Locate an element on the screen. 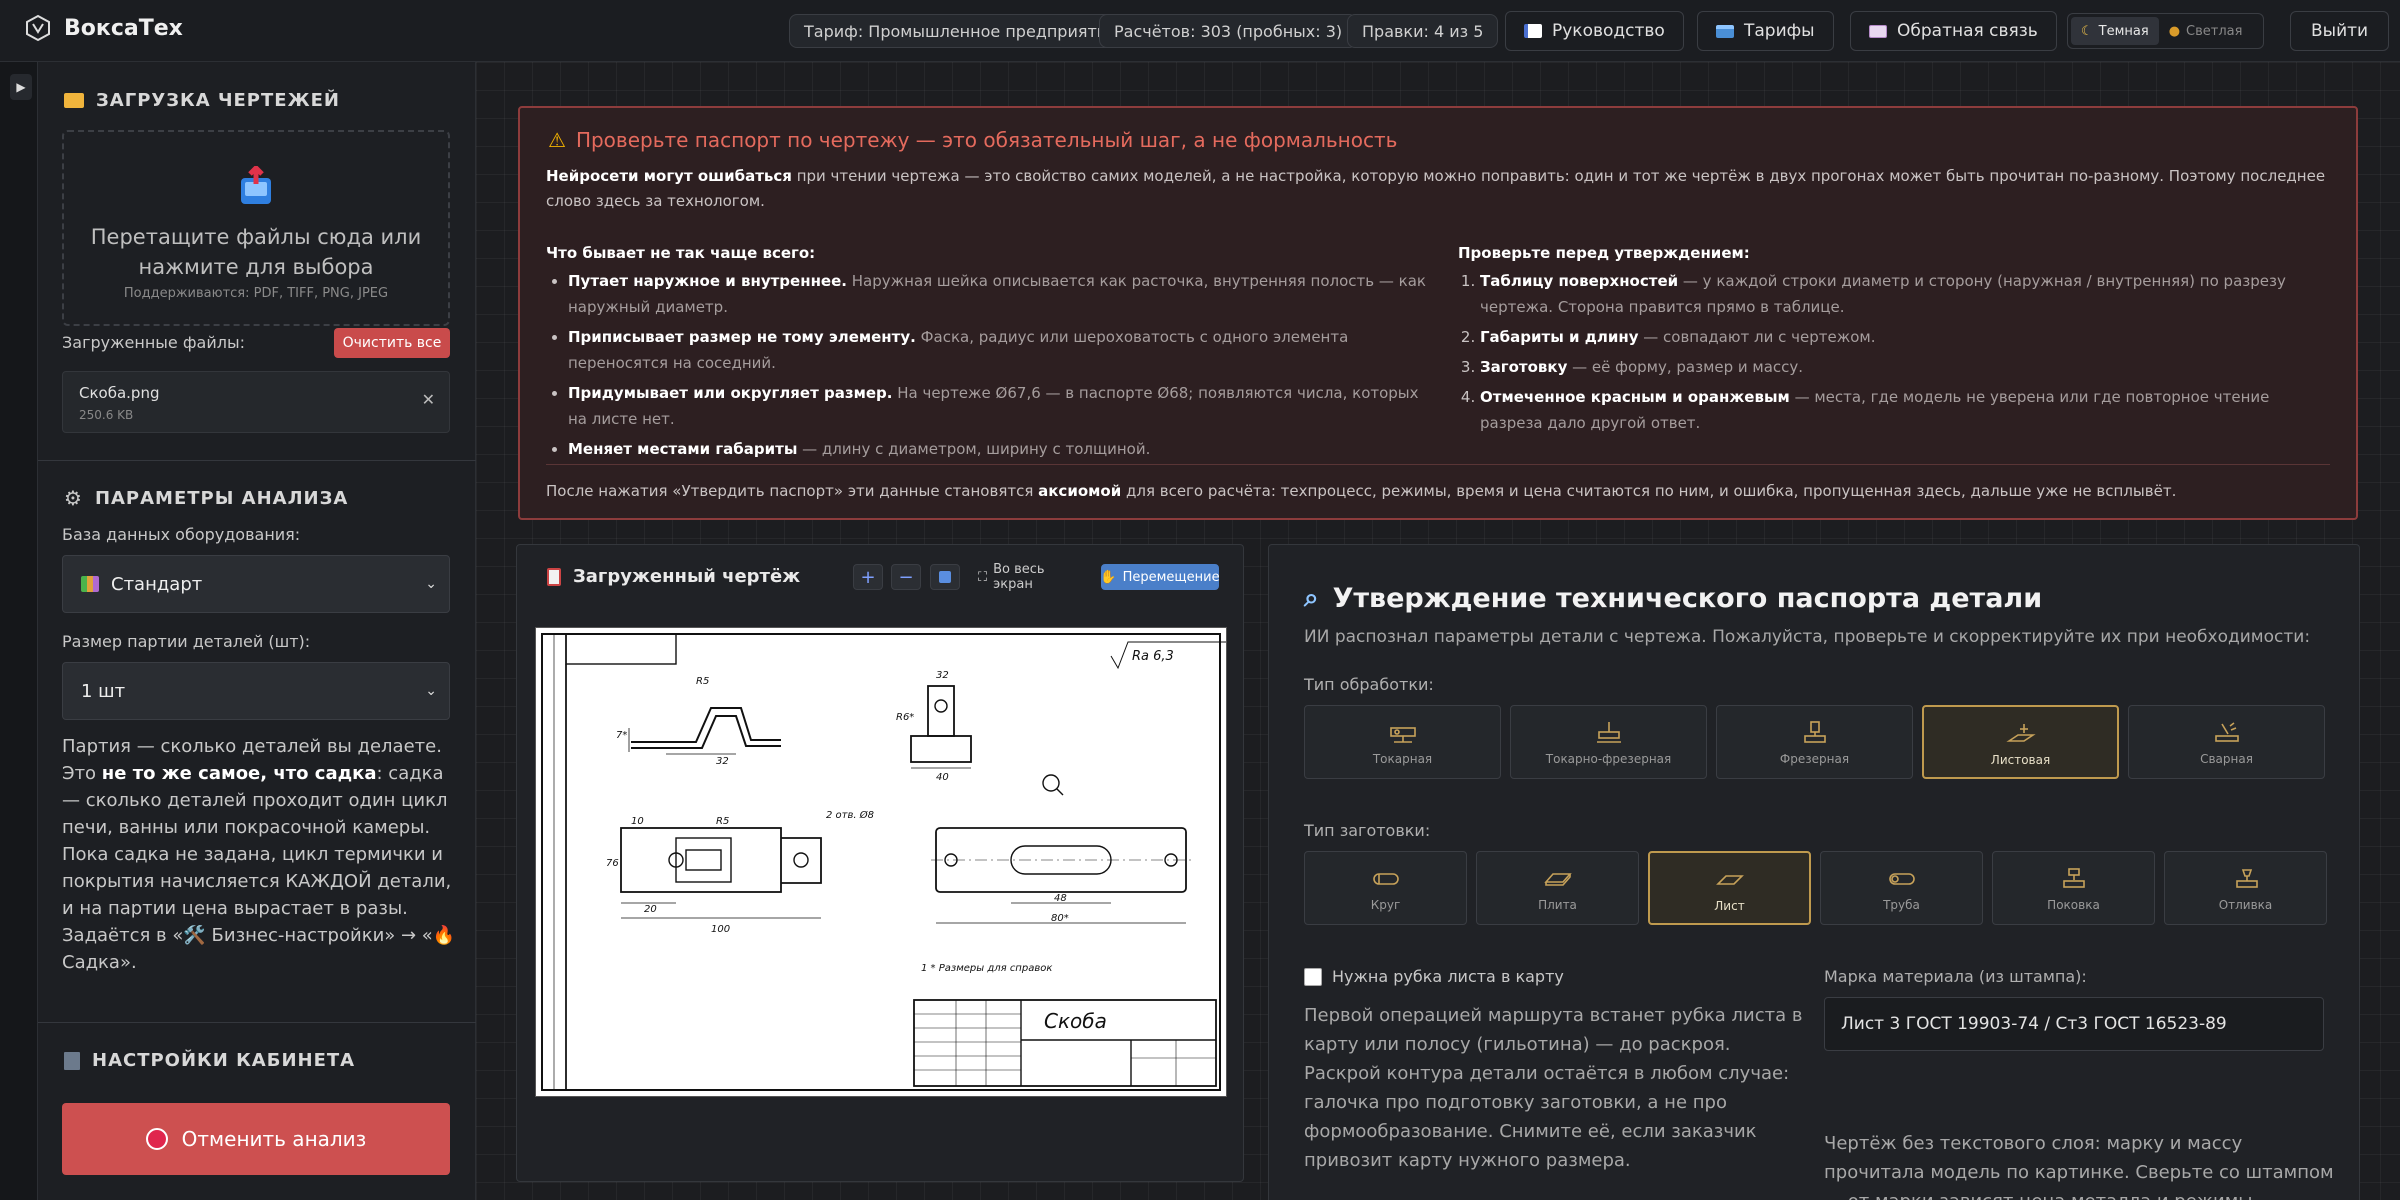  processing-label: Листовая is located at coordinates (2020, 760).